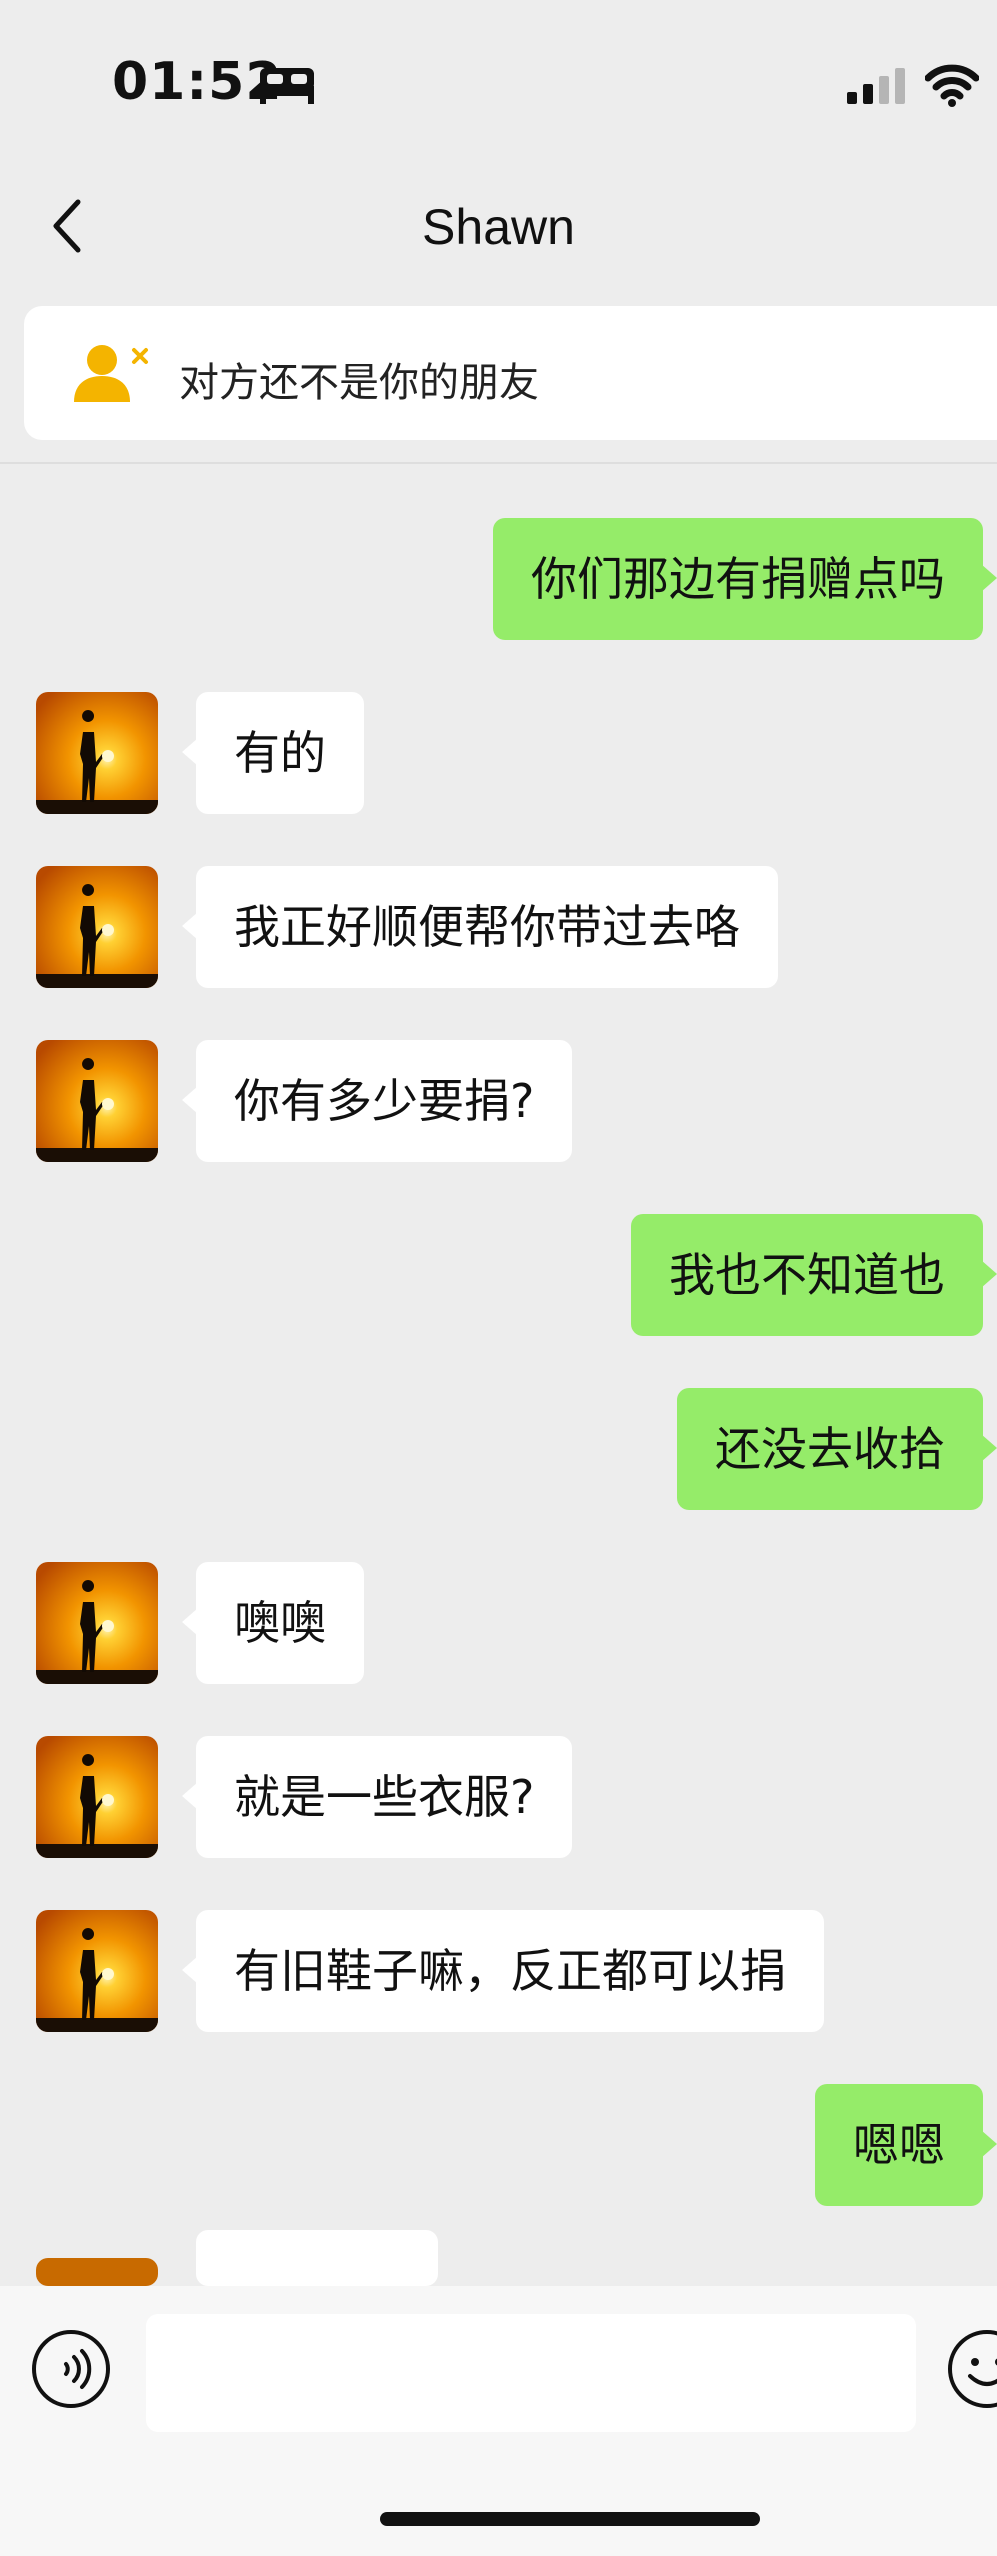 The image size is (997, 2556). What do you see at coordinates (273, 753) in the screenshot?
I see `received-message-bubble: 有的` at bounding box center [273, 753].